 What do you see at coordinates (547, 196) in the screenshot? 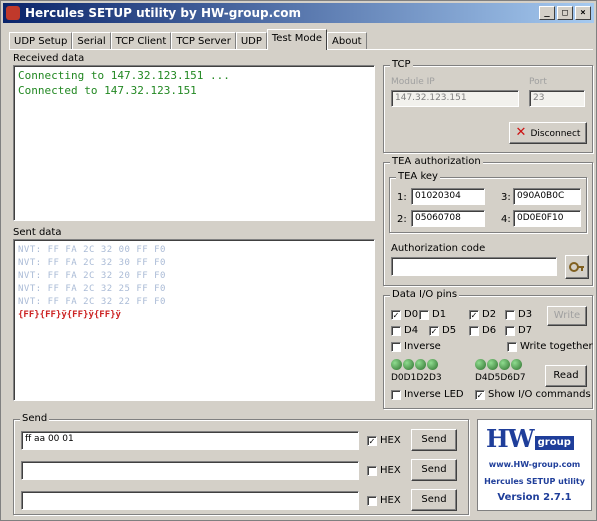
I see `tea-key-3-field: 090A0B0C` at bounding box center [547, 196].